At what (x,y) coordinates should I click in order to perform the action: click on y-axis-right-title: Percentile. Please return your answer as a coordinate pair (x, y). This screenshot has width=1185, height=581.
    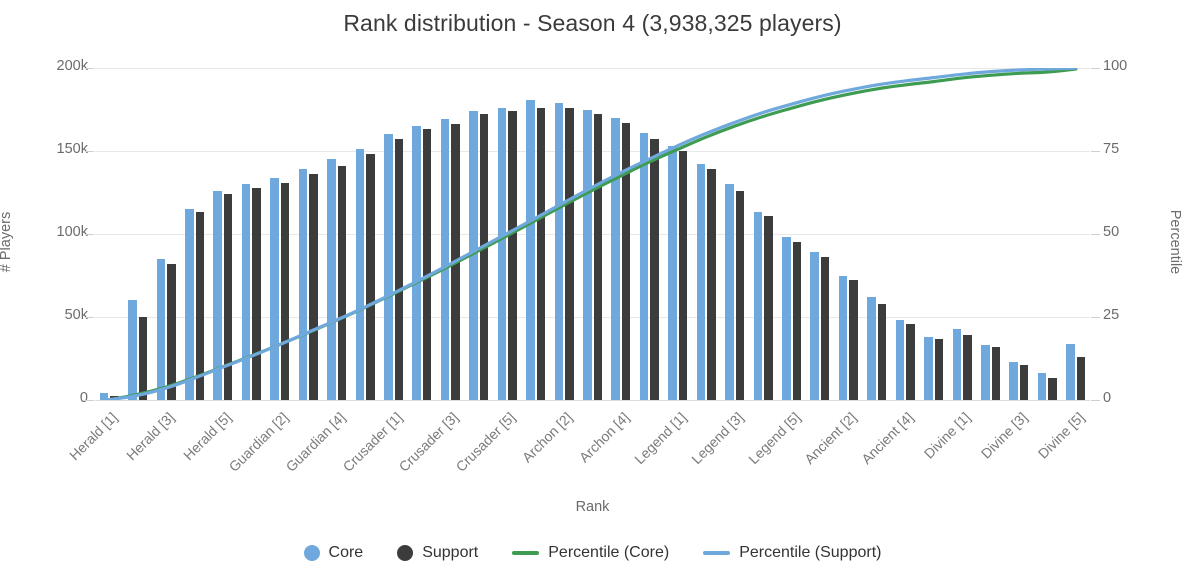
    Looking at the image, I should click on (1175, 242).